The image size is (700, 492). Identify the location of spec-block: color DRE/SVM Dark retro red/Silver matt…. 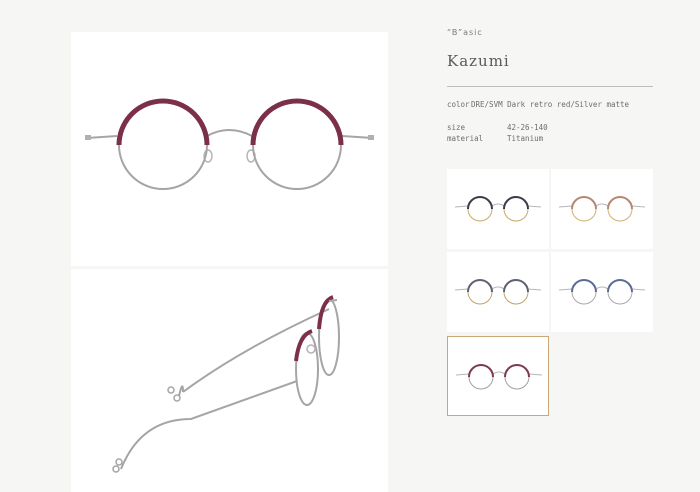
(550, 121).